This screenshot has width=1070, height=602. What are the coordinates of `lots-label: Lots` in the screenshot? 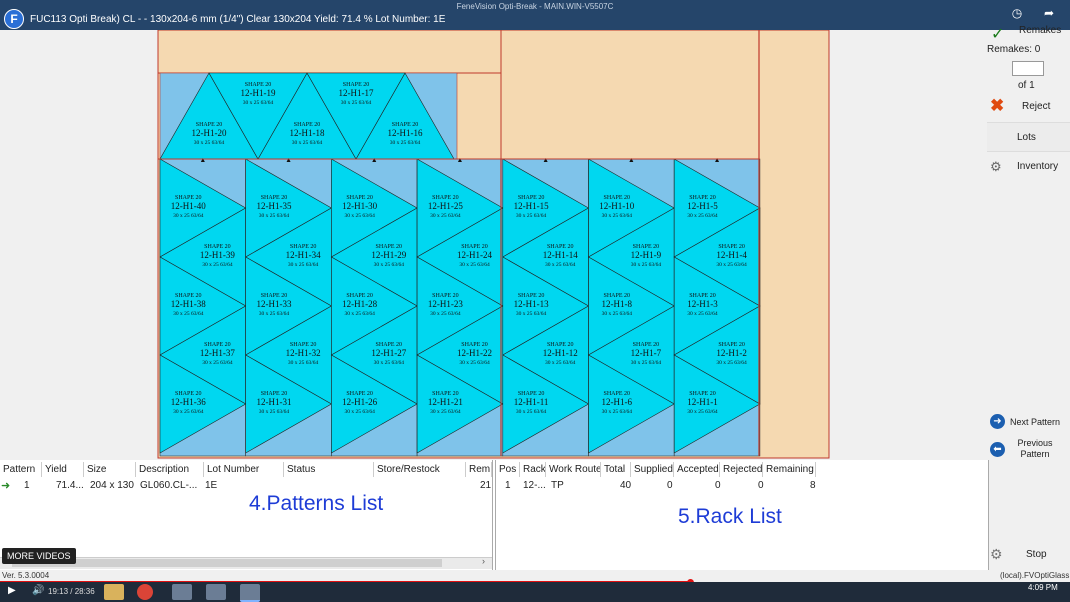 It's located at (1026, 137).